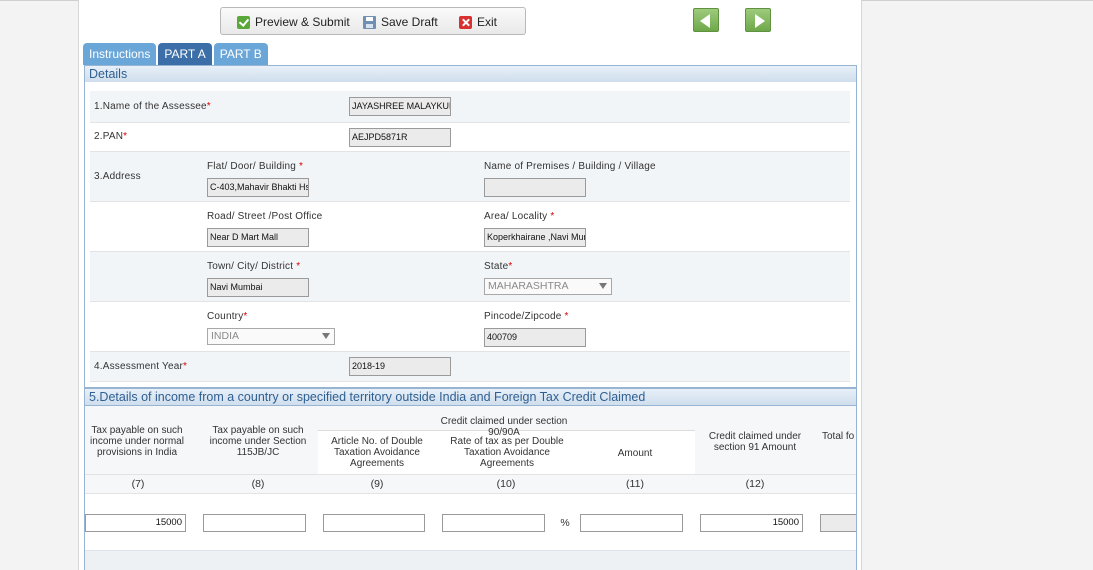 Image resolution: width=1093 pixels, height=570 pixels. I want to click on tax-normal-provisions-input: 15000, so click(135, 523).